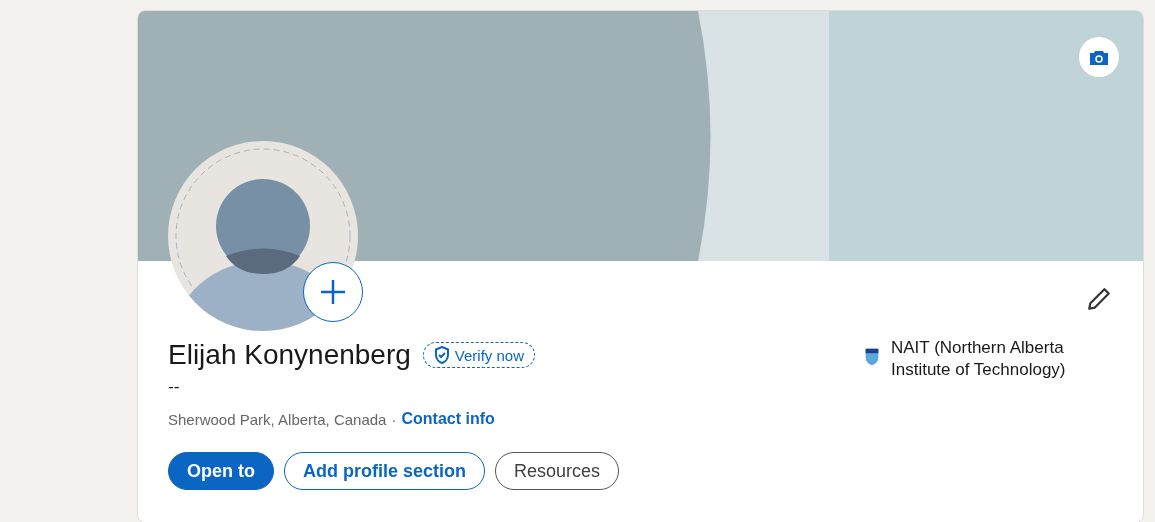 This screenshot has width=1155, height=522. I want to click on school-name: NAIT (Northern Alberta Institute of Technology), so click(1003, 359).